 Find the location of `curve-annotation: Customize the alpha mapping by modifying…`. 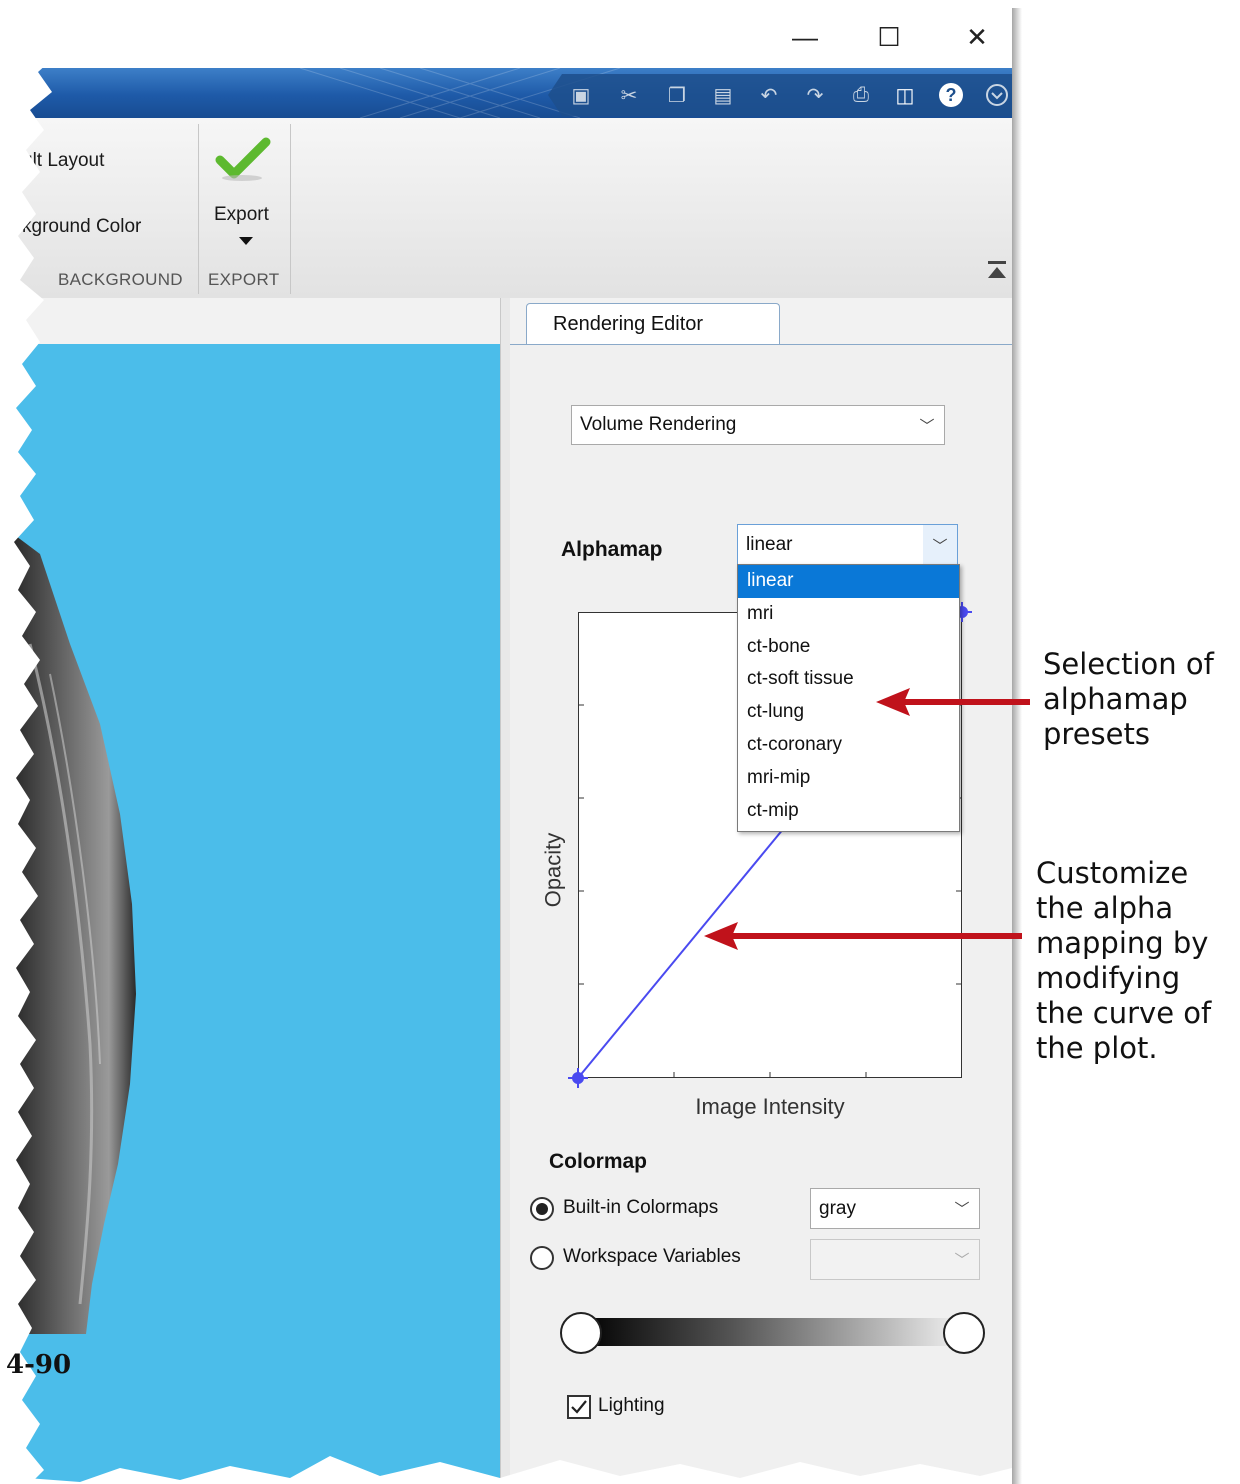

curve-annotation: Customize the alpha mapping by modifying… is located at coordinates (1124, 960).